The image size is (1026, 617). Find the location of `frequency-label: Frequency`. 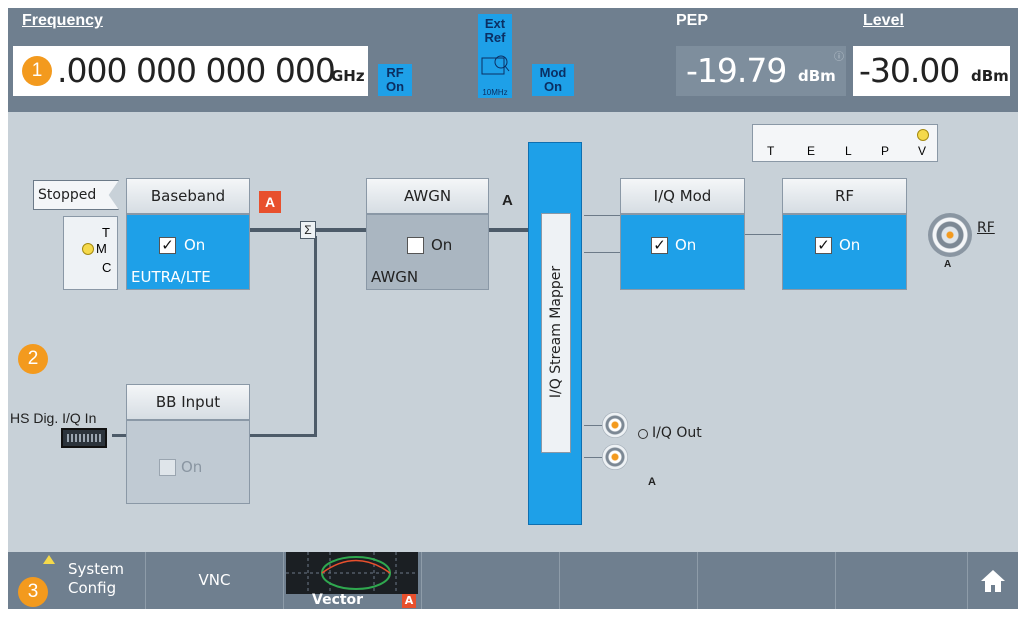

frequency-label: Frequency is located at coordinates (62, 21).